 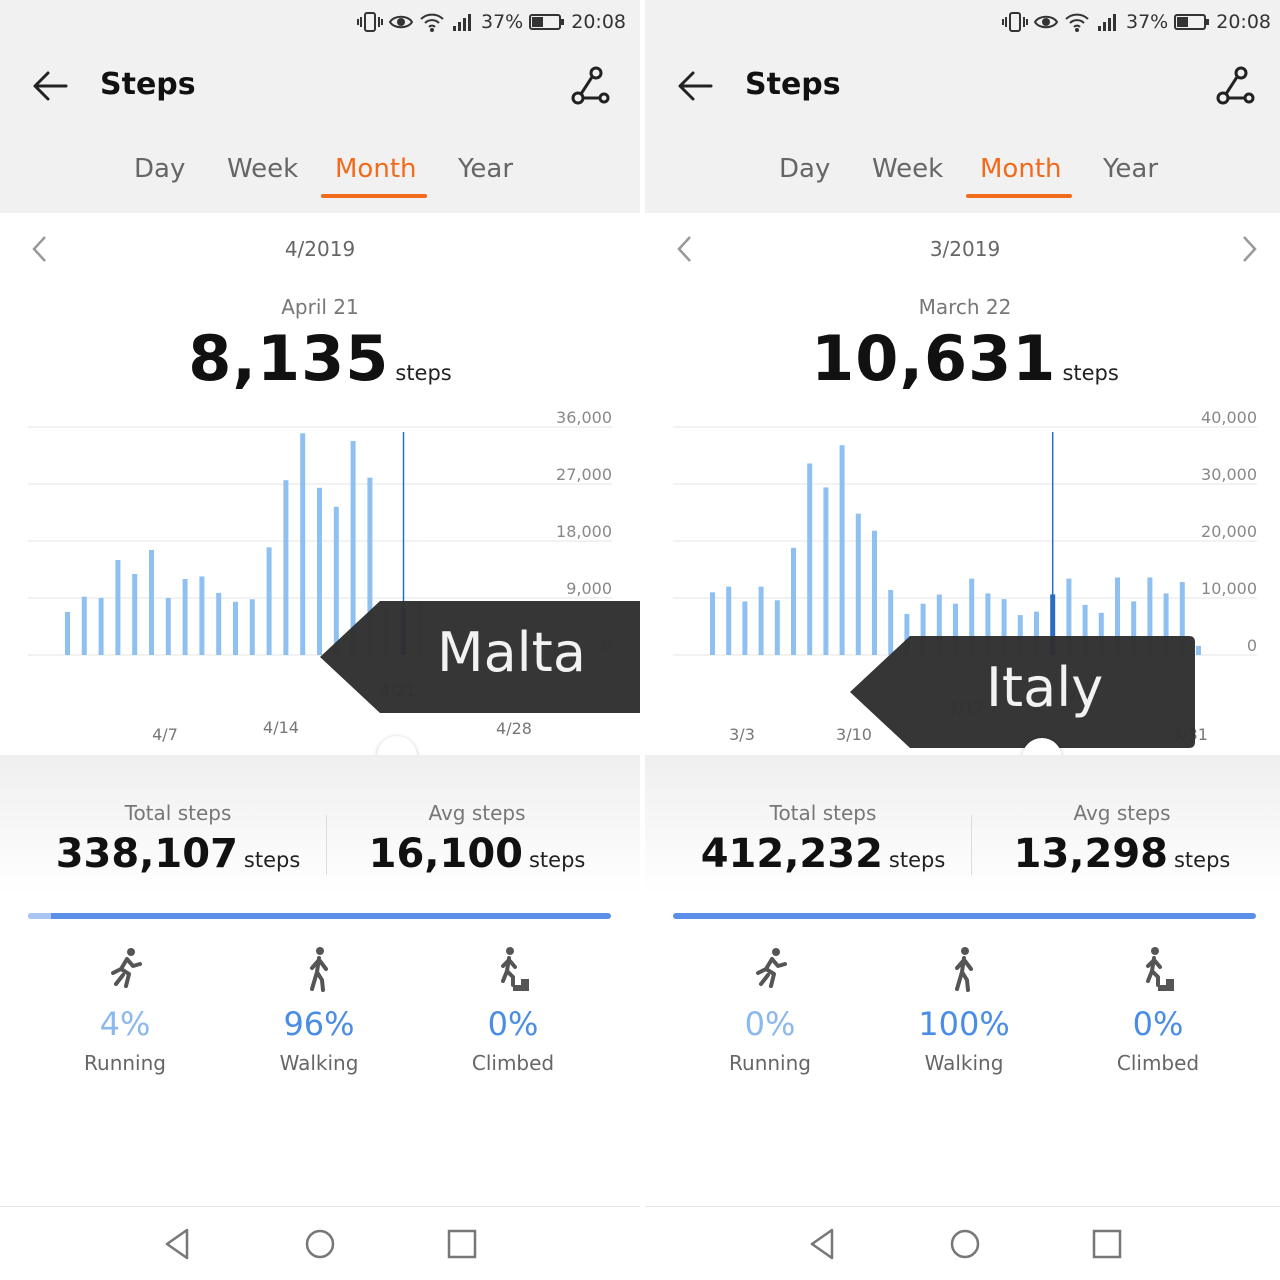 I want to click on x-tick-label: 3/3, so click(x=742, y=734).